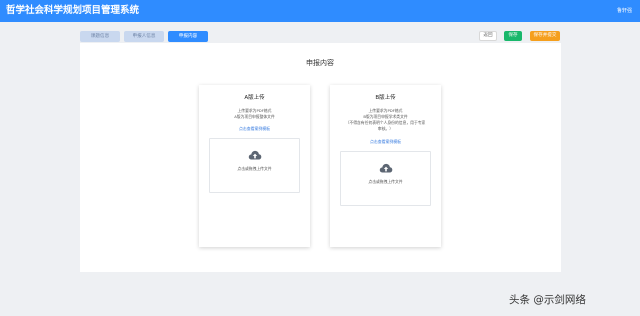  I want to click on top-bar: 哲学社会科学规划项目管理系统 鲁轩强, so click(320, 11).